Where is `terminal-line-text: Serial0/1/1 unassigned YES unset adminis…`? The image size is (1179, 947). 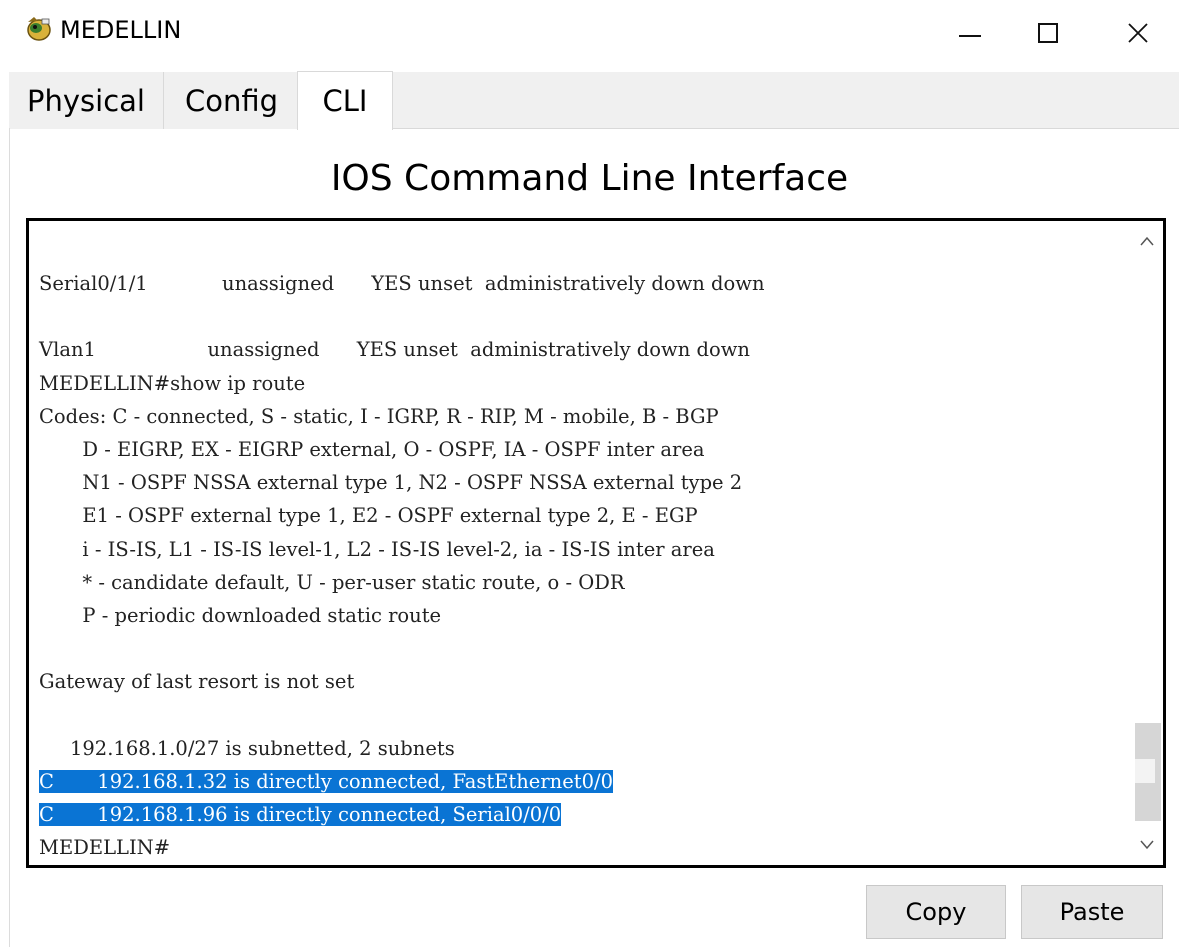 terminal-line-text: Serial0/1/1 unassigned YES unset adminis… is located at coordinates (402, 283).